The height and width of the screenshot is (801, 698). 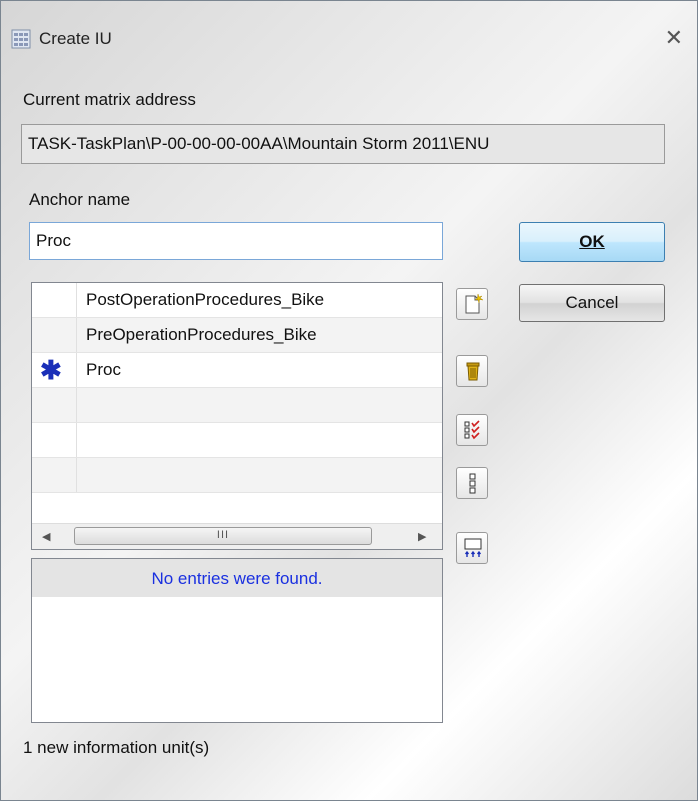 I want to click on cancel-label: Cancel, so click(x=592, y=302).